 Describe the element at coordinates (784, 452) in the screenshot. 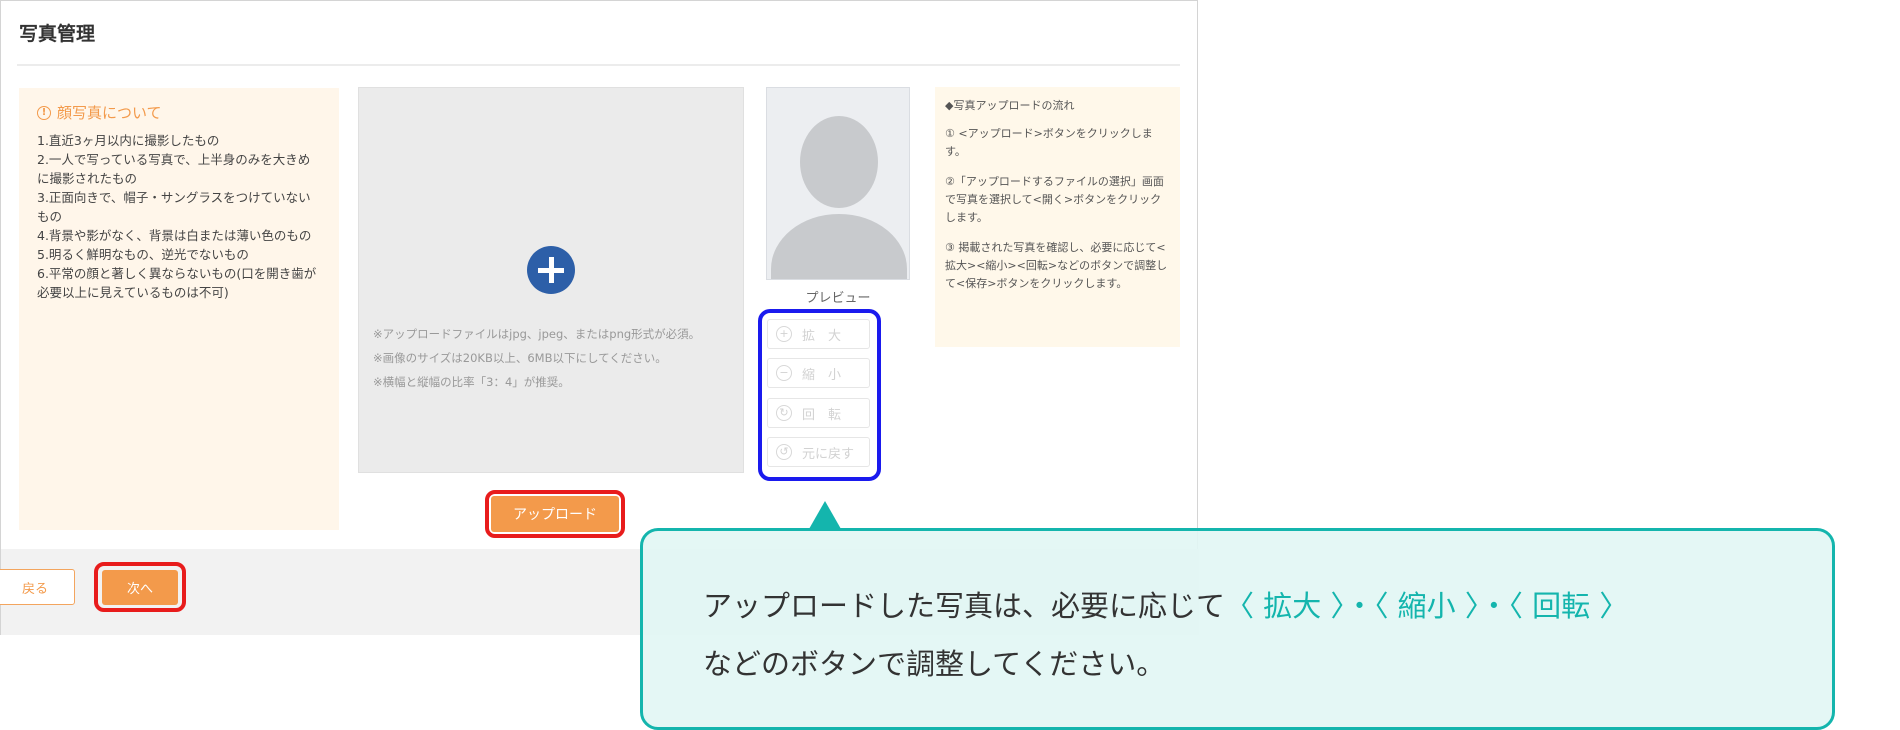

I see `reset-icon: ↺` at that location.